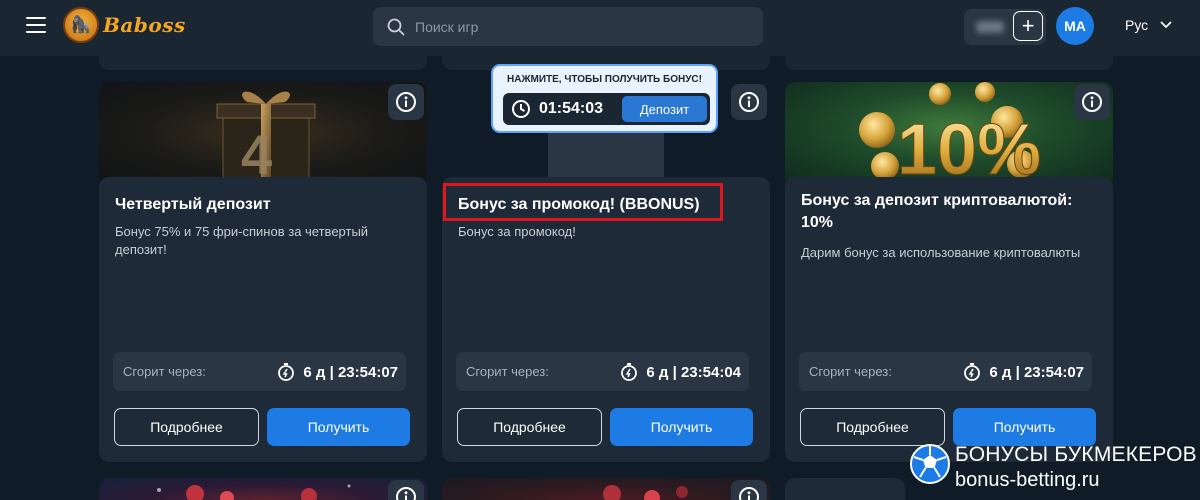  I want to click on timer-box: 01:54:03 Депозит, so click(606, 109).